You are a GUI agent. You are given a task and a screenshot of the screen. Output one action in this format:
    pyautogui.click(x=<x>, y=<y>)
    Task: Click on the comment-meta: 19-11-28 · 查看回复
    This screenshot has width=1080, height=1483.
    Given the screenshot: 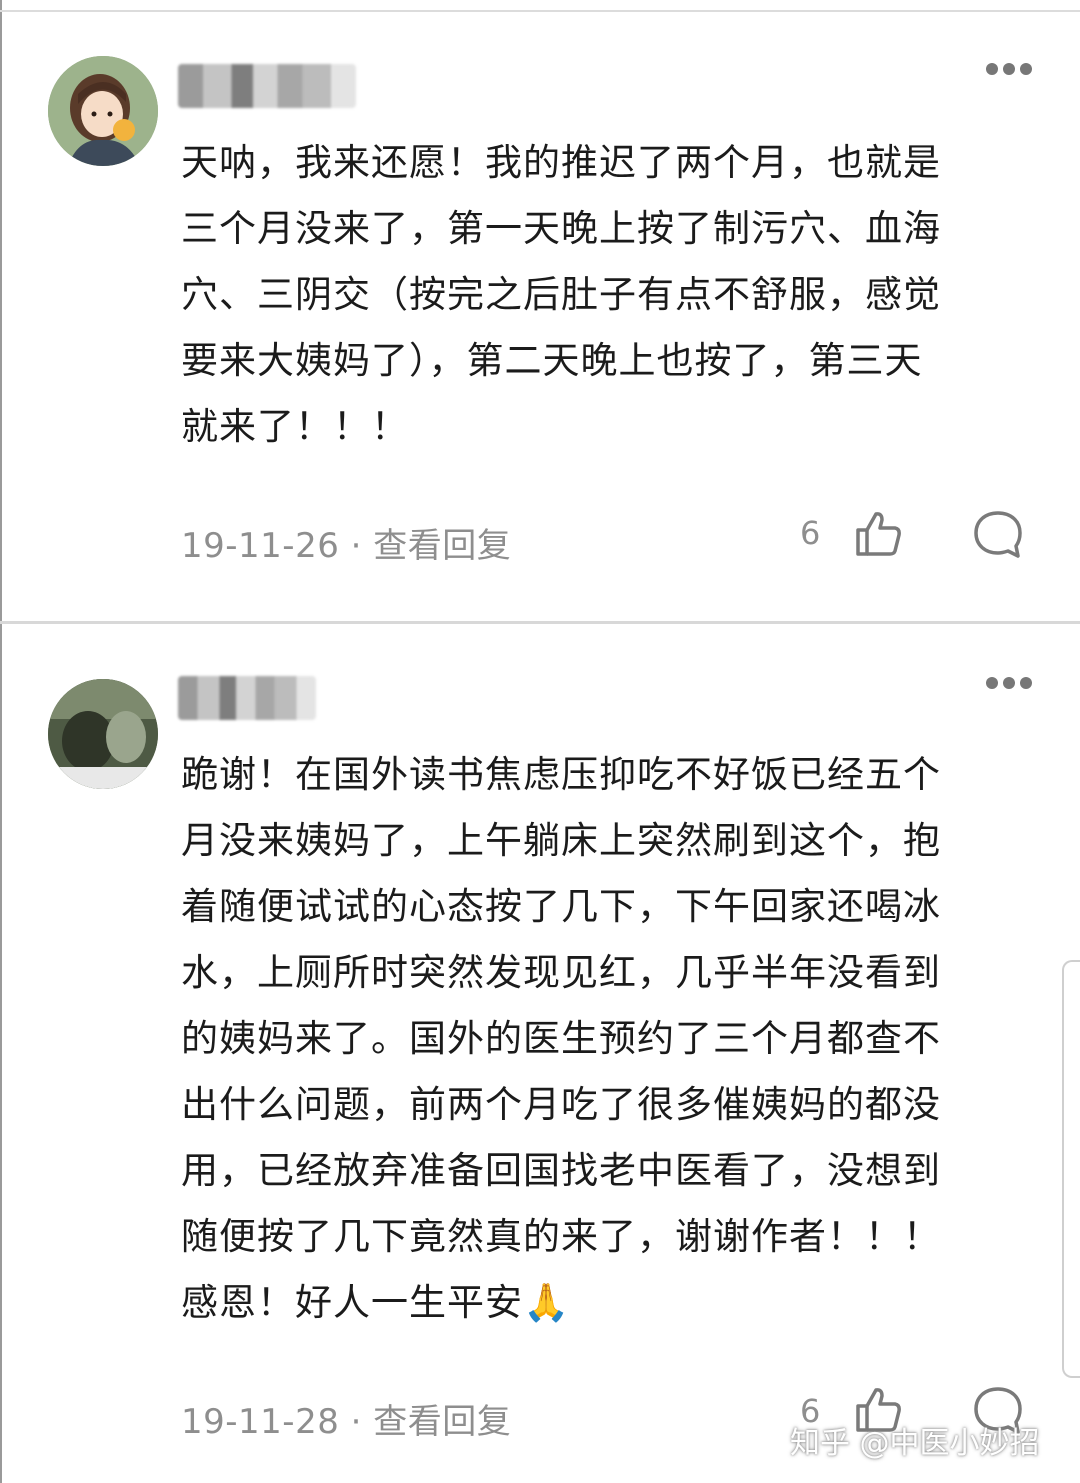 What is the action you would take?
    pyautogui.click(x=346, y=1418)
    